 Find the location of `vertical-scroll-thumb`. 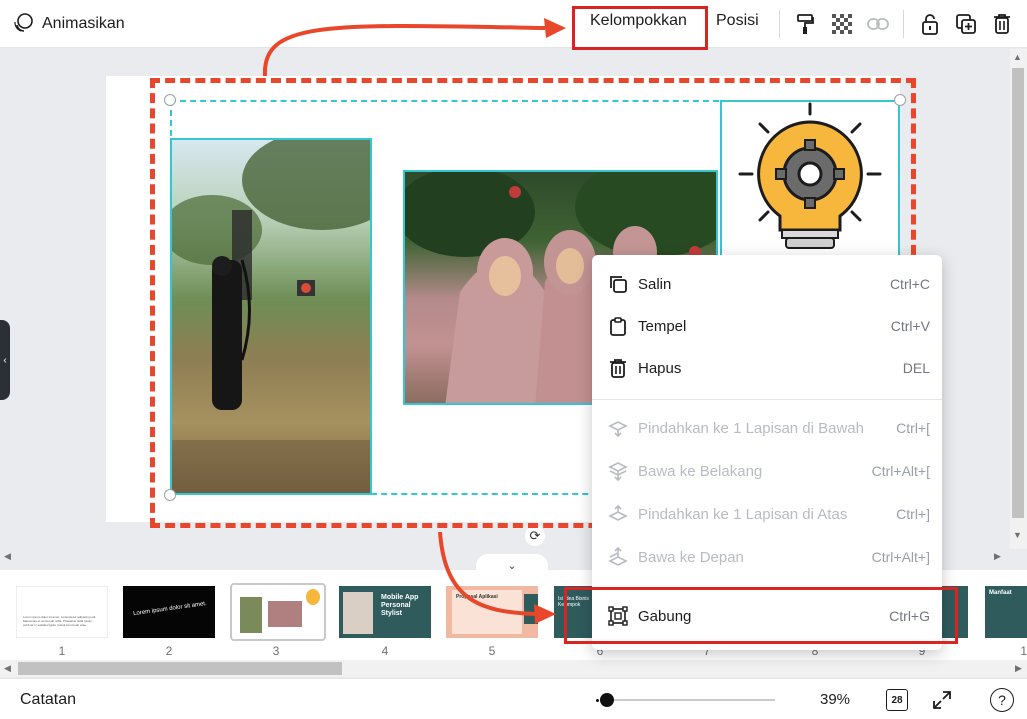

vertical-scroll-thumb is located at coordinates (1018, 293).